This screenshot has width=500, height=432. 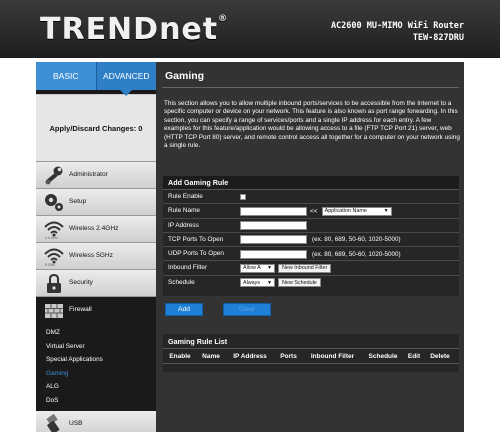 I want to click on logo-registered-mark: ®, so click(x=223, y=19).